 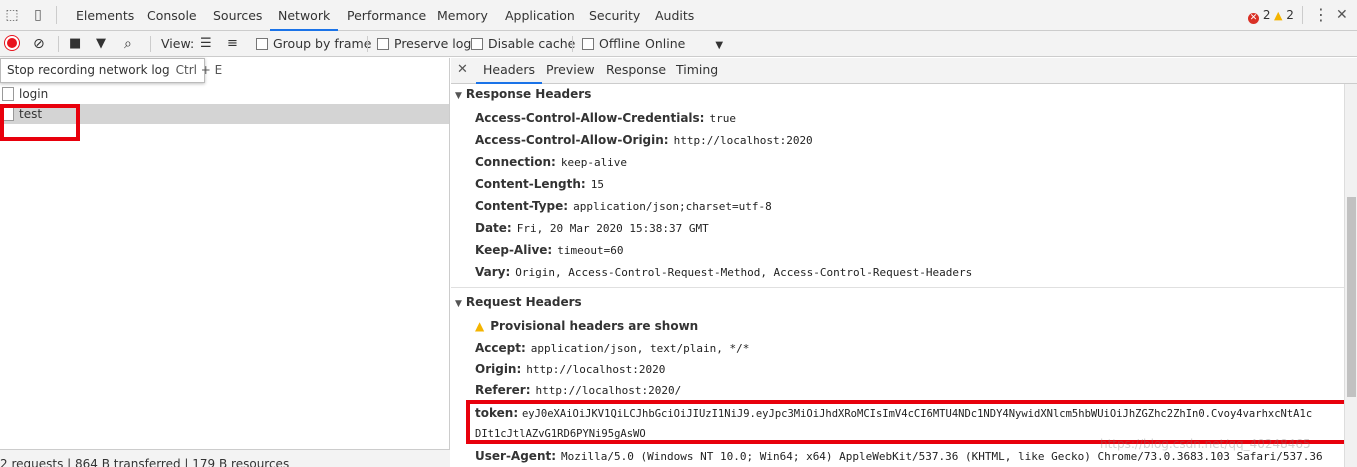 I want to click on request-name: login, so click(x=34, y=94).